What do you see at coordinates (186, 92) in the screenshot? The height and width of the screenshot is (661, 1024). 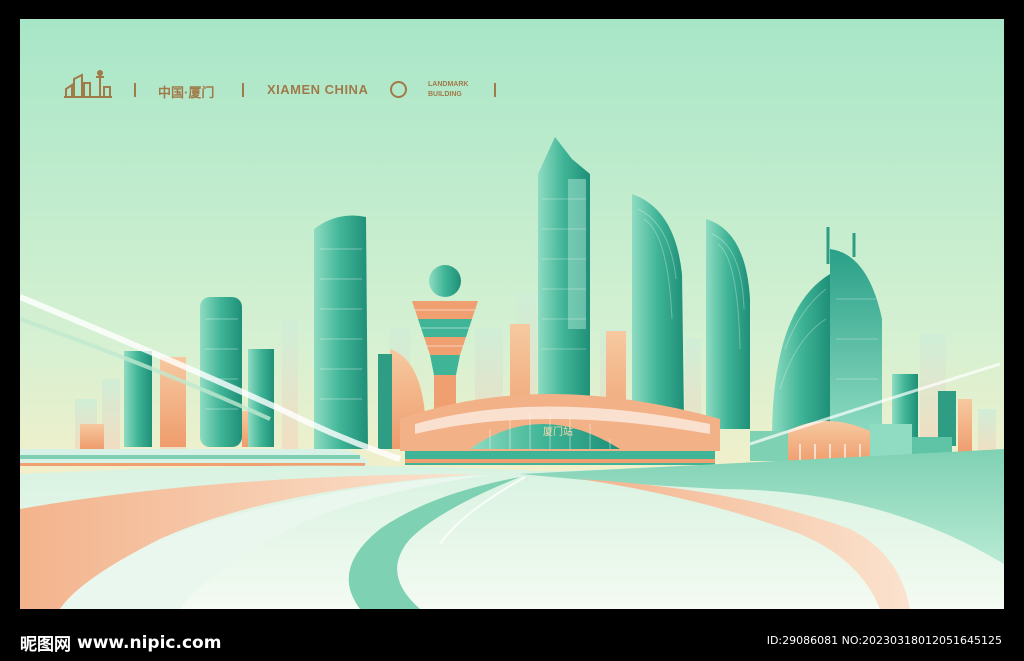 I see `header-cn-city: 中国·厦门` at bounding box center [186, 92].